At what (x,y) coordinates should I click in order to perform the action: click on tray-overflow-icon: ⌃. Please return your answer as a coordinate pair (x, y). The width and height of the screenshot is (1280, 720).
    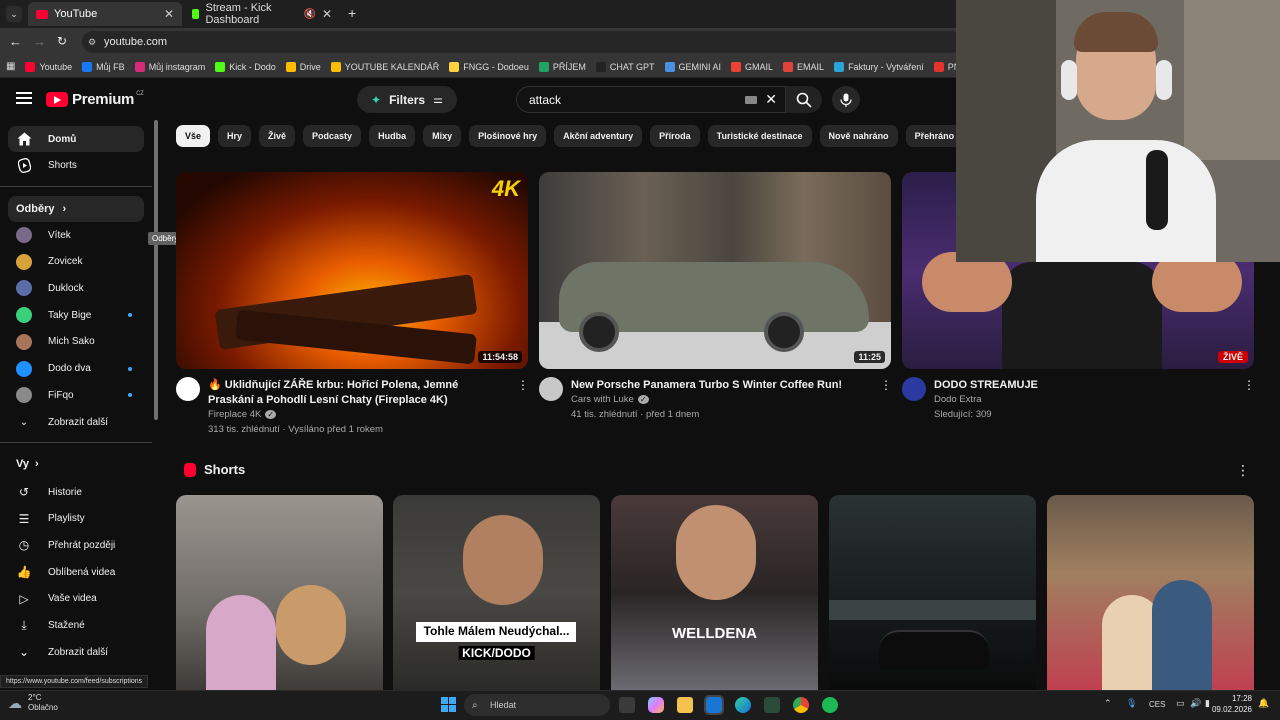
    Looking at the image, I should click on (1108, 703).